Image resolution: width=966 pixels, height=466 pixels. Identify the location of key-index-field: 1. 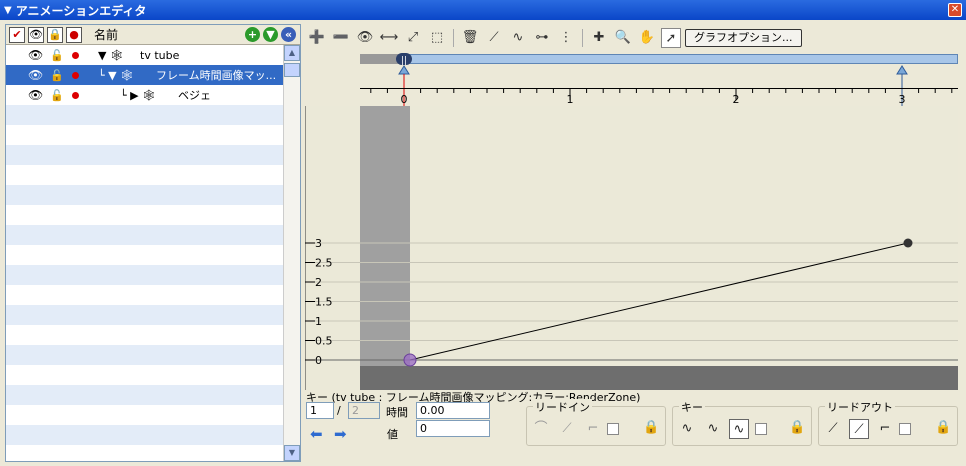
(320, 410).